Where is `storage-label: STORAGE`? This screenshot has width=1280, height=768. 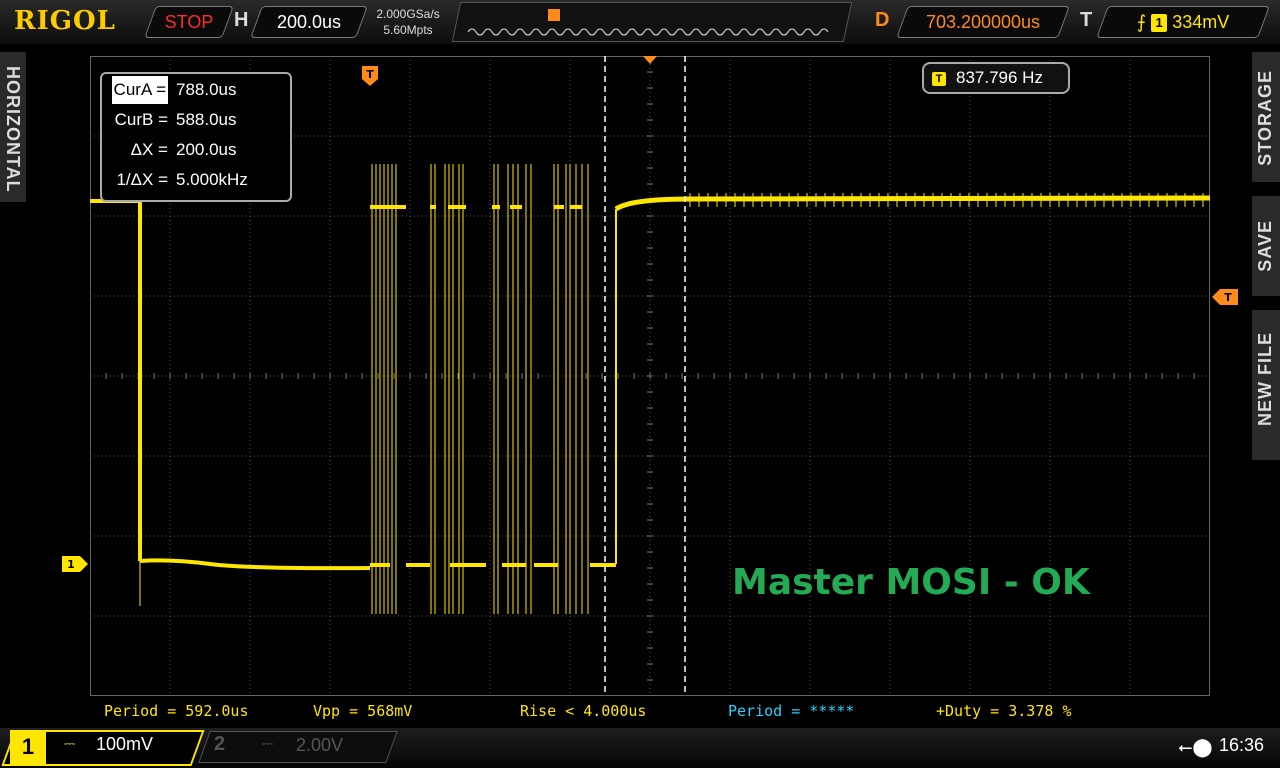 storage-label: STORAGE is located at coordinates (1265, 118).